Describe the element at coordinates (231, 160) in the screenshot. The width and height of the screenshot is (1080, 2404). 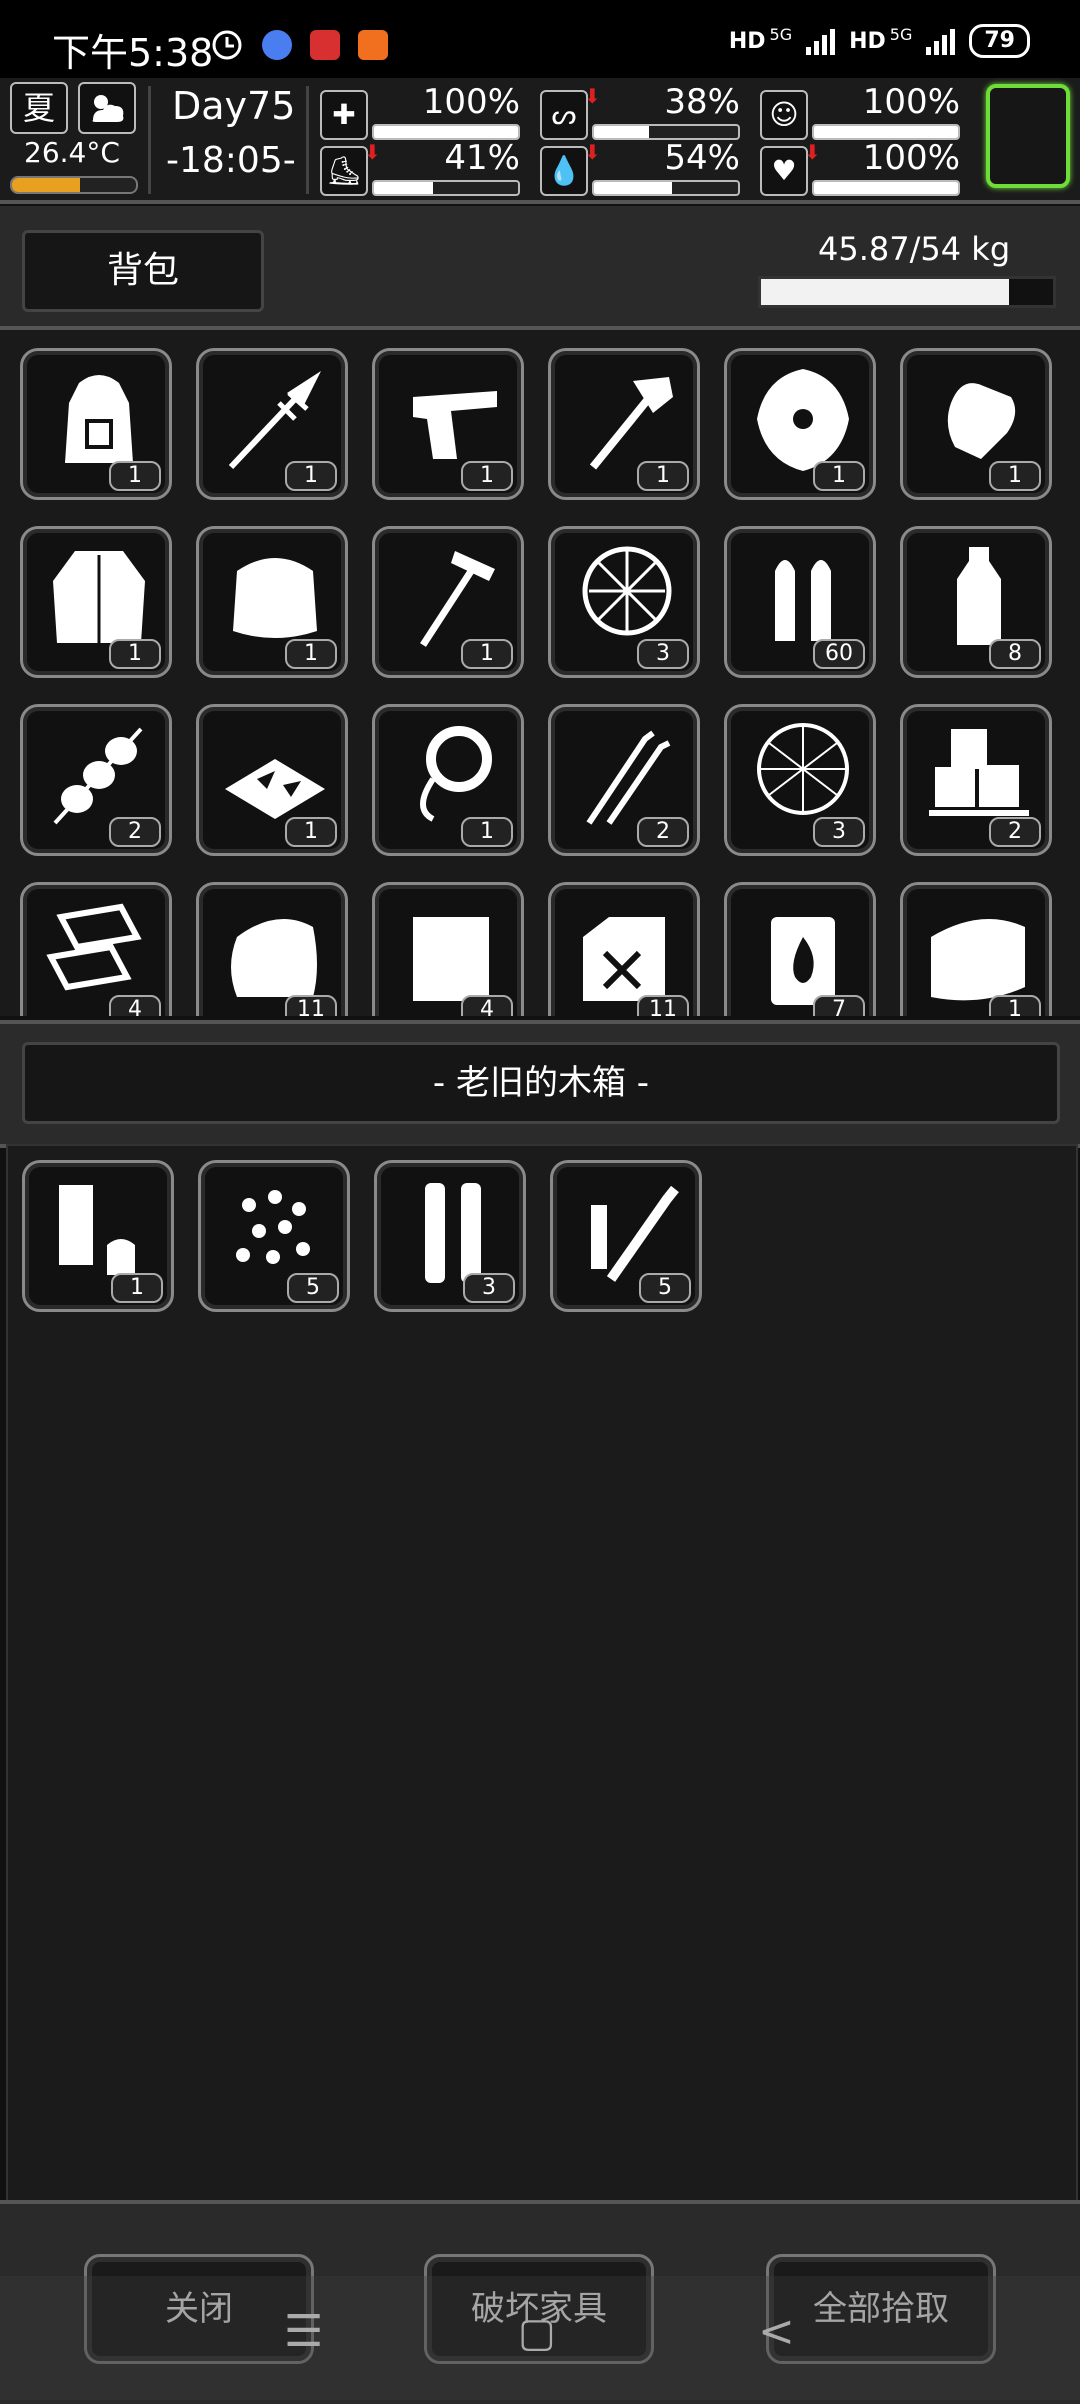
I see `game-clock: -18:05-` at that location.